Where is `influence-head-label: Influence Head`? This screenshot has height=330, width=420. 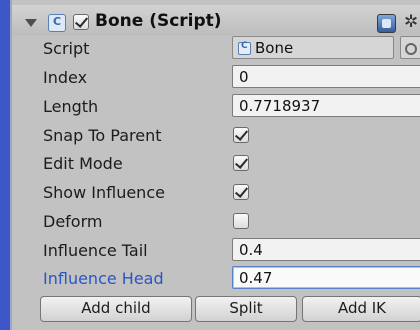
influence-head-label: Influence Head is located at coordinates (103, 278).